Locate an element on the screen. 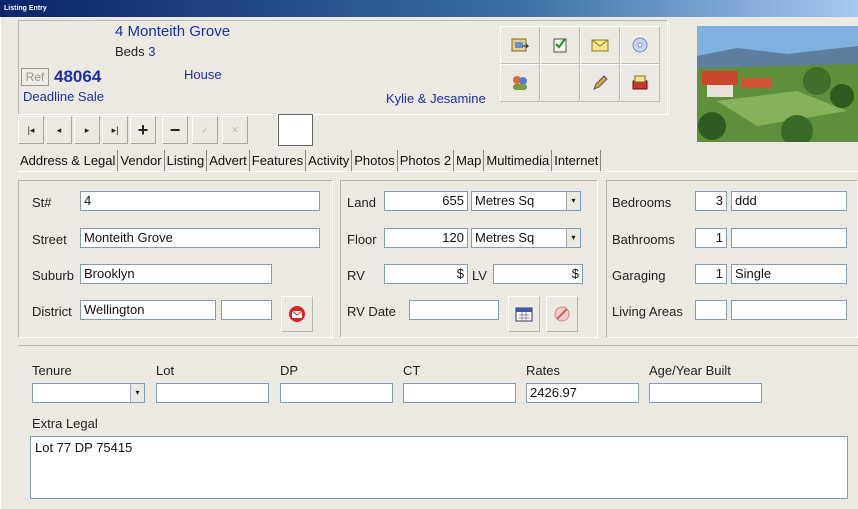  email-icon is located at coordinates (600, 45).